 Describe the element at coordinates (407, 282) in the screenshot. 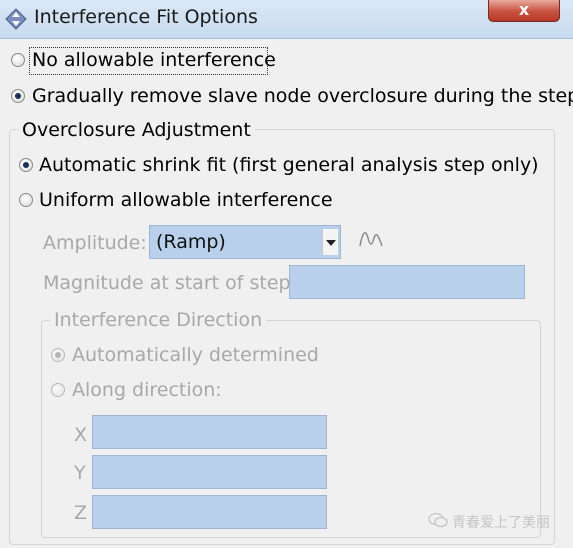

I see `magnitude-input` at that location.